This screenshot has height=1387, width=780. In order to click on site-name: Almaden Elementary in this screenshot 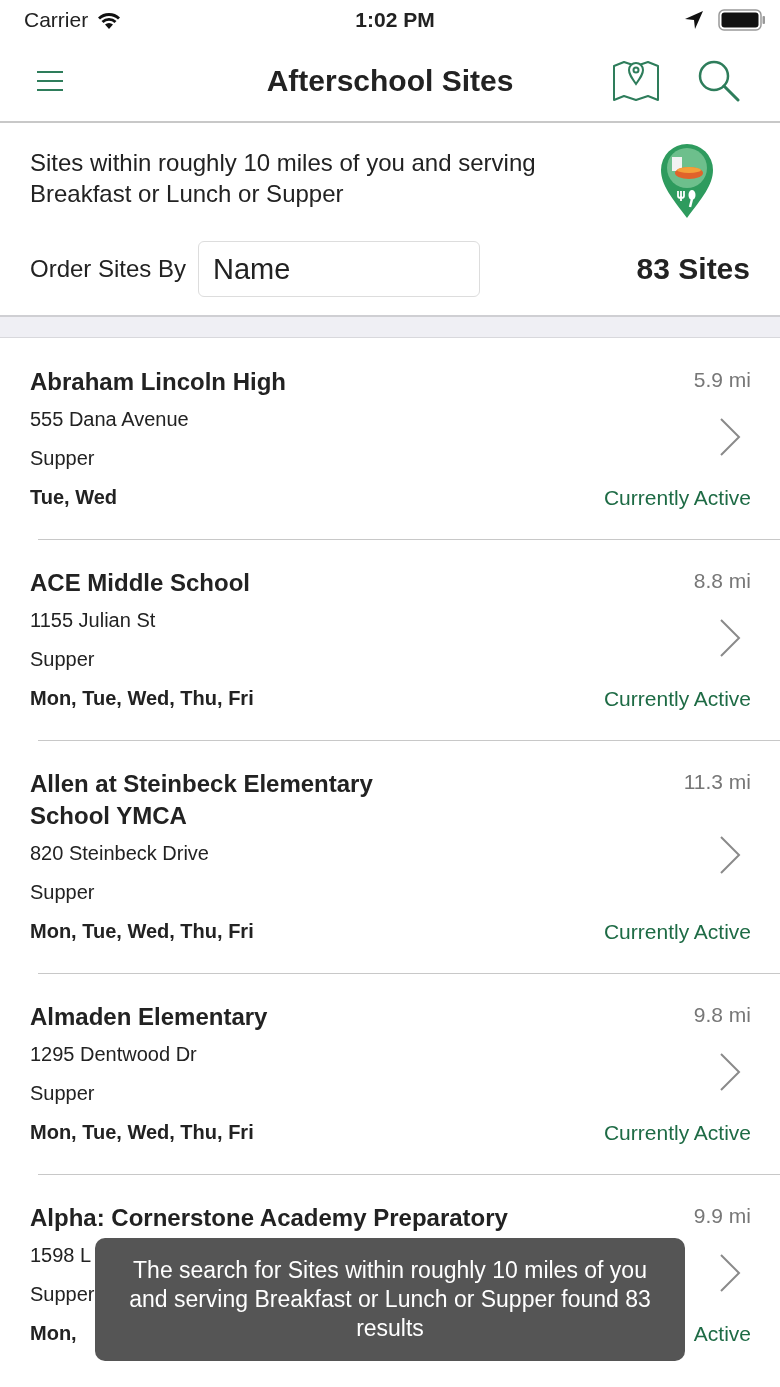, I will do `click(149, 1017)`.